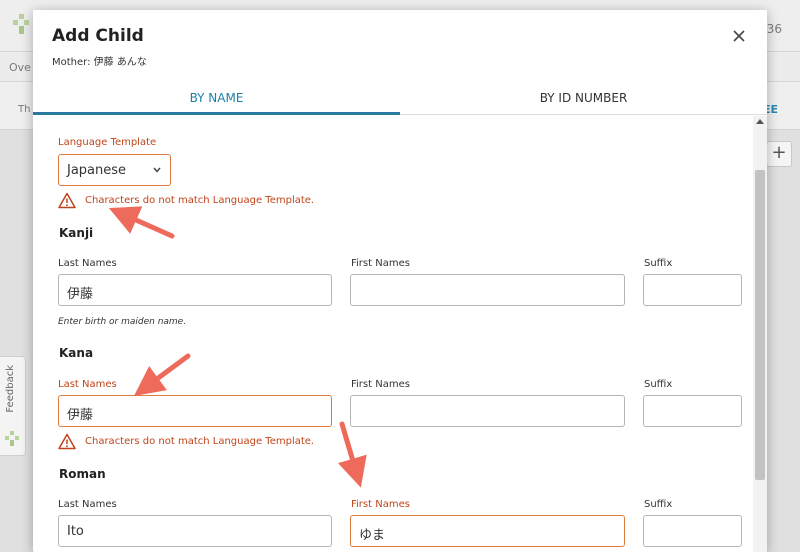 This screenshot has width=800, height=552. What do you see at coordinates (20, 67) in the screenshot?
I see `background-nav-text: Ove` at bounding box center [20, 67].